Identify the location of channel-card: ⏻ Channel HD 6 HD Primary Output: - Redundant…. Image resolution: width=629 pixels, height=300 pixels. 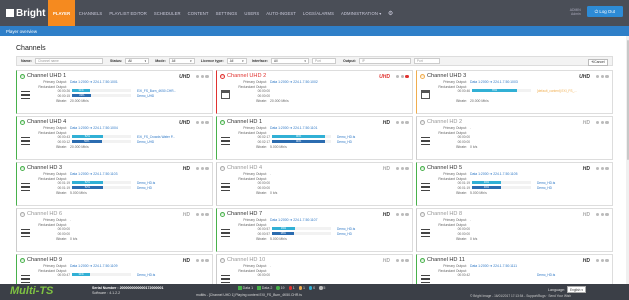
(114, 230).